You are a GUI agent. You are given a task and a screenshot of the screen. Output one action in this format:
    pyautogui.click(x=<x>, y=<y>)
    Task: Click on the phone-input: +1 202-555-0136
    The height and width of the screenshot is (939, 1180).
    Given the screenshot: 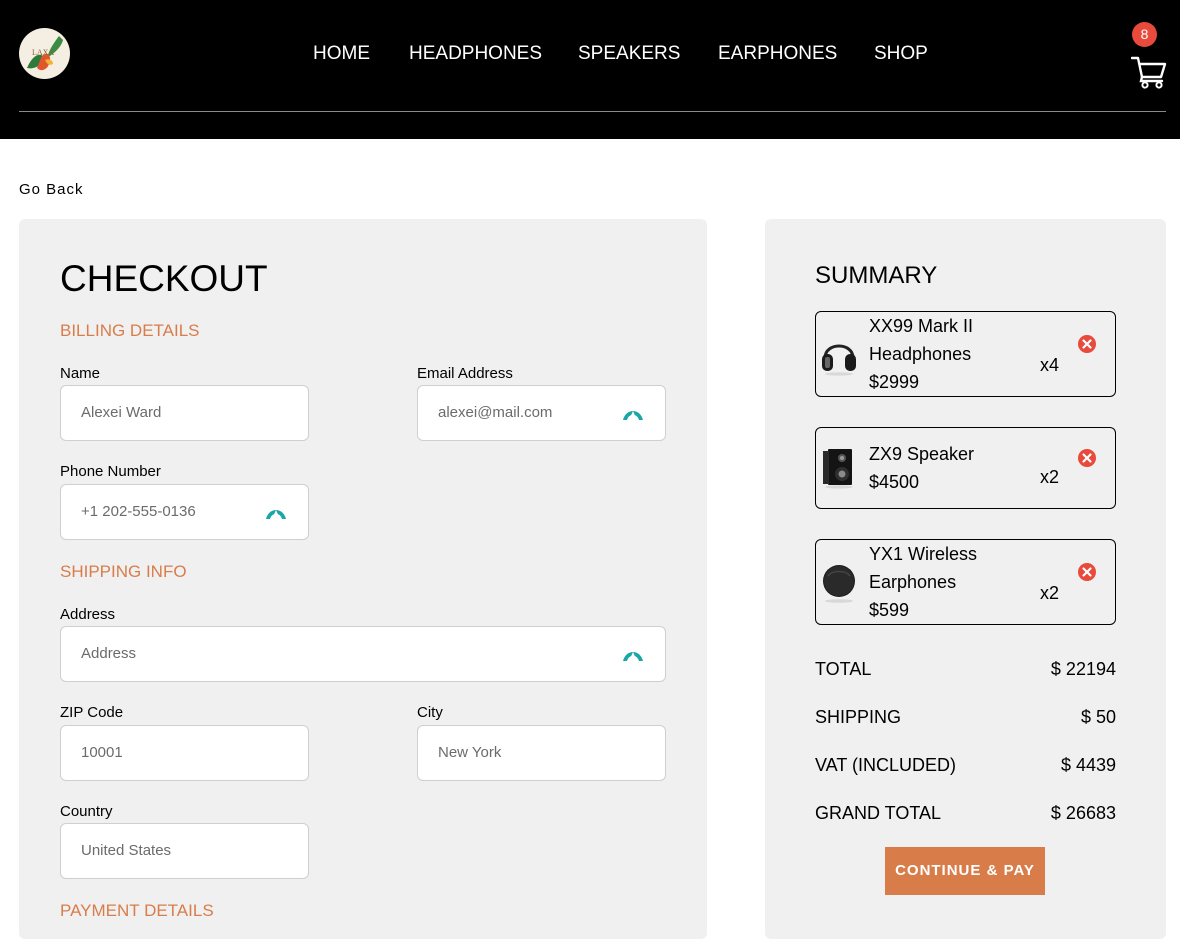 What is the action you would take?
    pyautogui.click(x=184, y=512)
    